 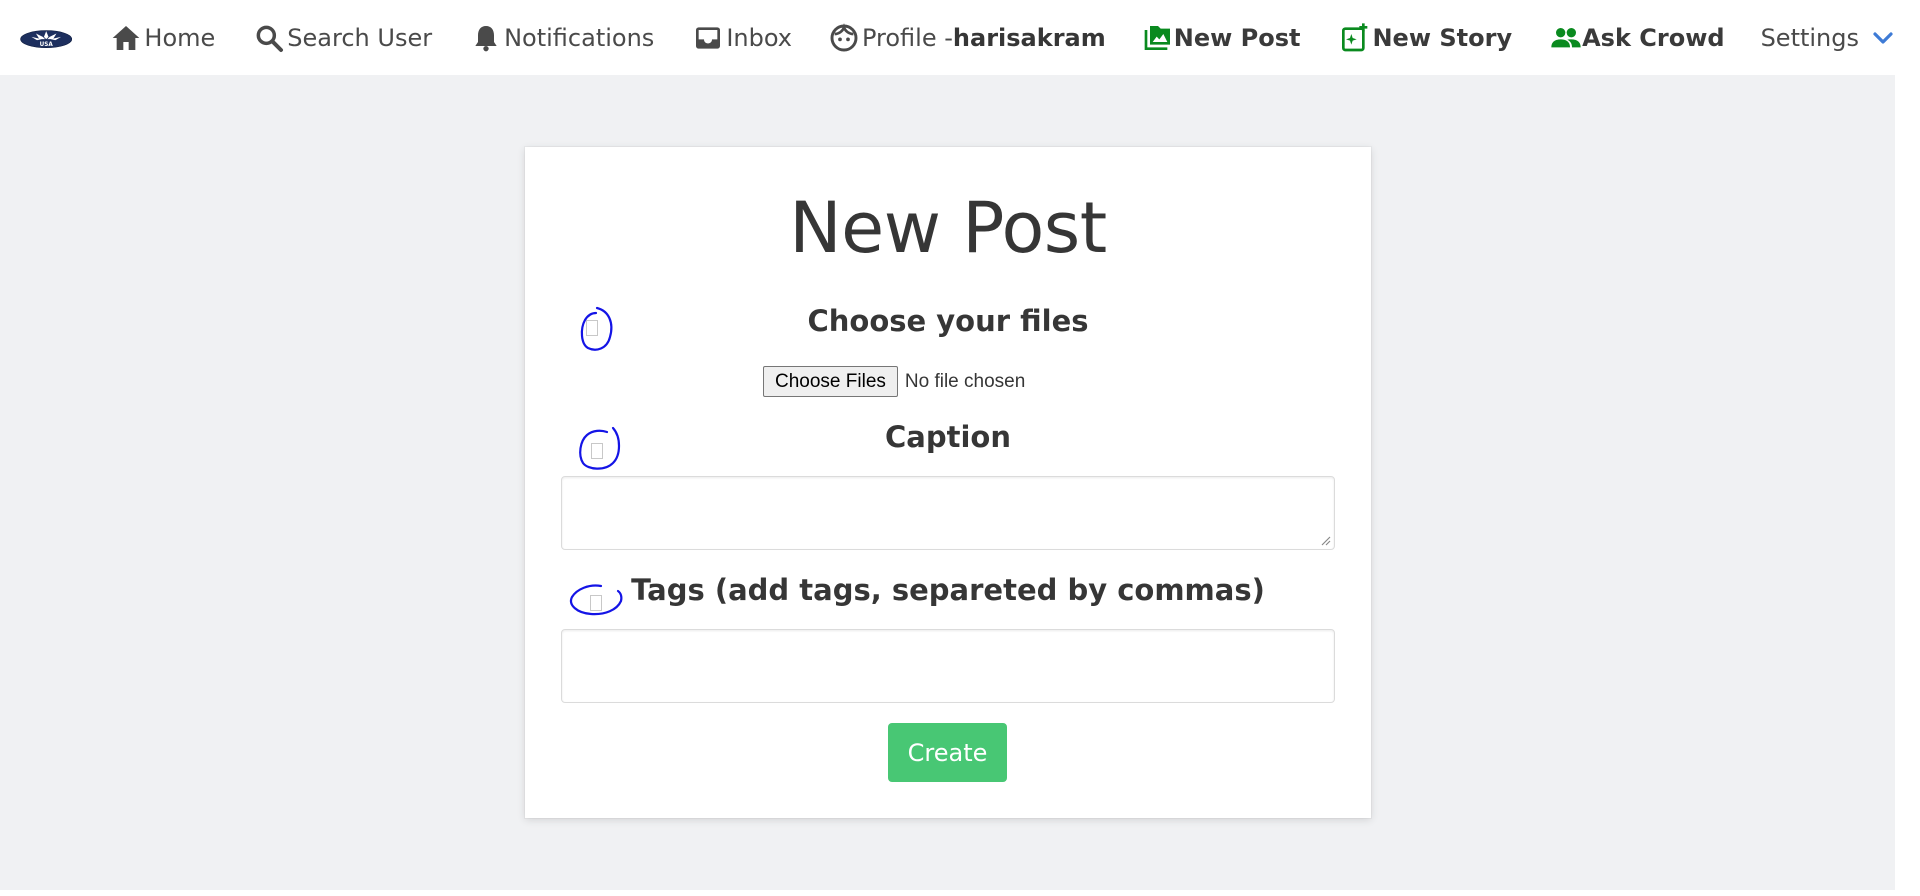 I want to click on nav-inbox: Inbox, so click(x=742, y=37).